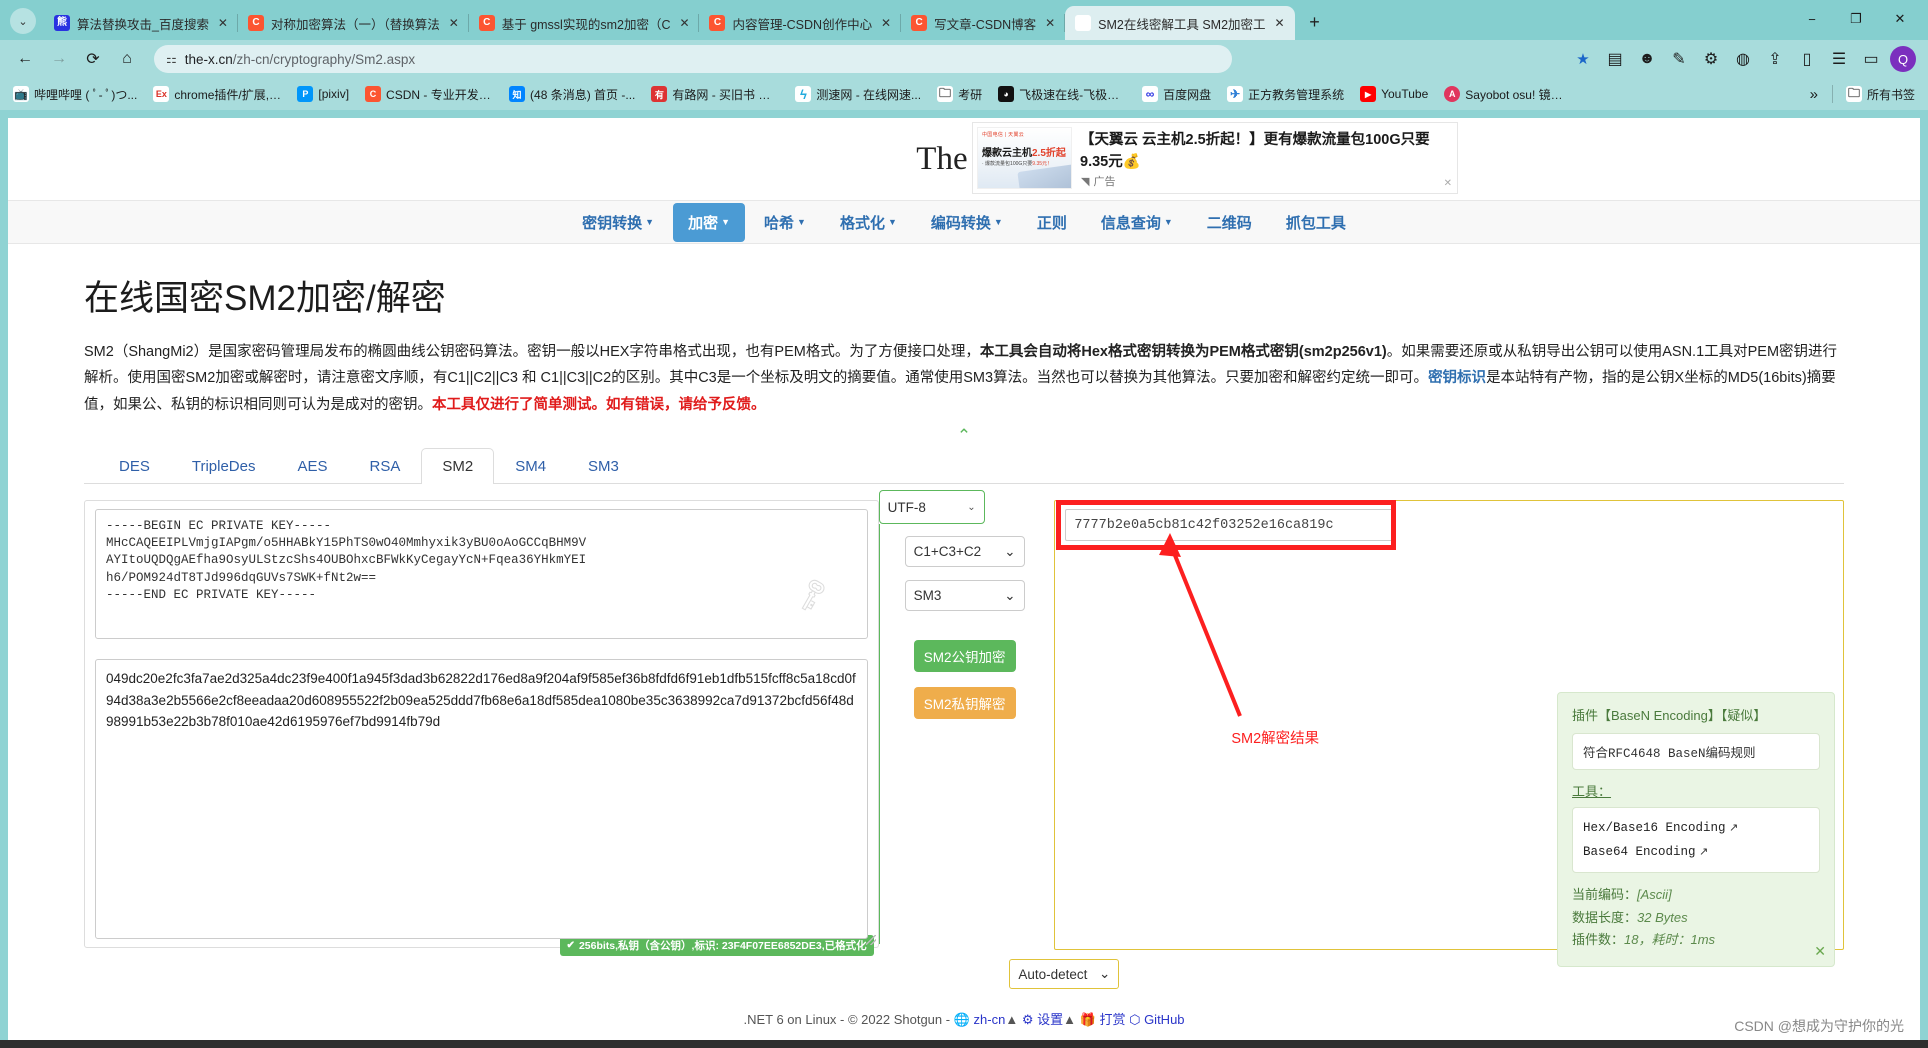  Describe the element at coordinates (847, 1019) in the screenshot. I see `footer-text: .NET 6 on Linux - © 2022 Shotgun -` at that location.